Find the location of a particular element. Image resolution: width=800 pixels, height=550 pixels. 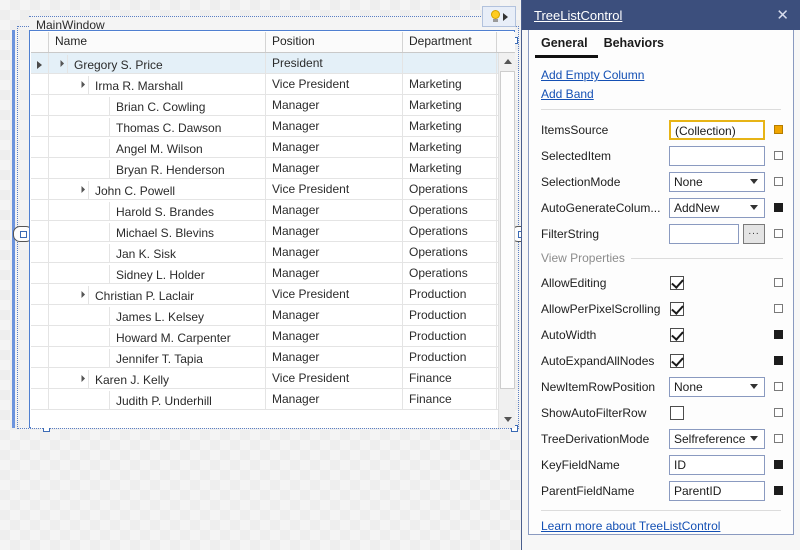

table-row: Irma R. Marshall Vice President Marketing is located at coordinates (273, 84).